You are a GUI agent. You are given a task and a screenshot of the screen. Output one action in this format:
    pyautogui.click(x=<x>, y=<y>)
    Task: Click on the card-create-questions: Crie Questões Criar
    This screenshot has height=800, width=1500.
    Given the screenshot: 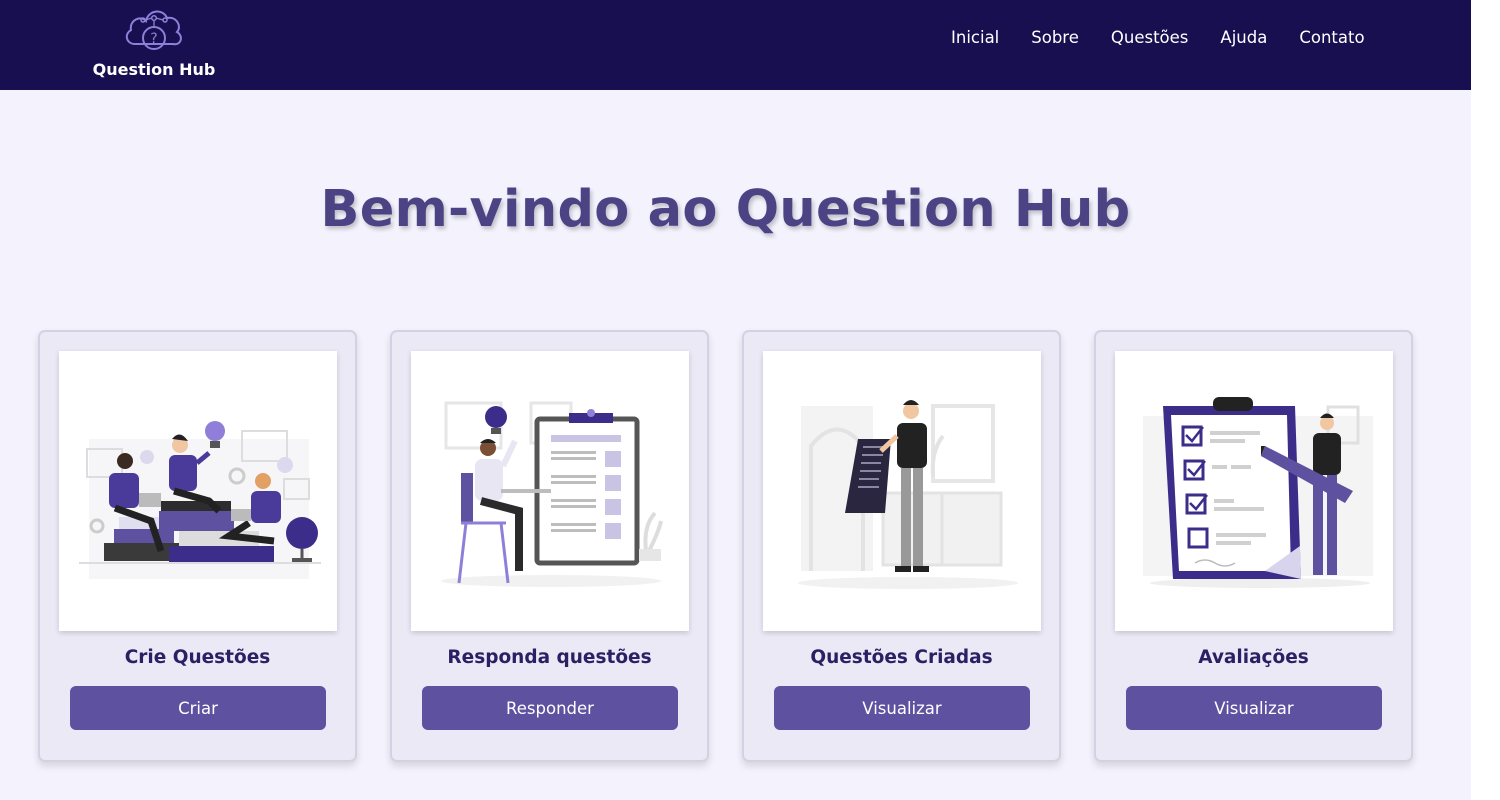 What is the action you would take?
    pyautogui.click(x=197, y=546)
    